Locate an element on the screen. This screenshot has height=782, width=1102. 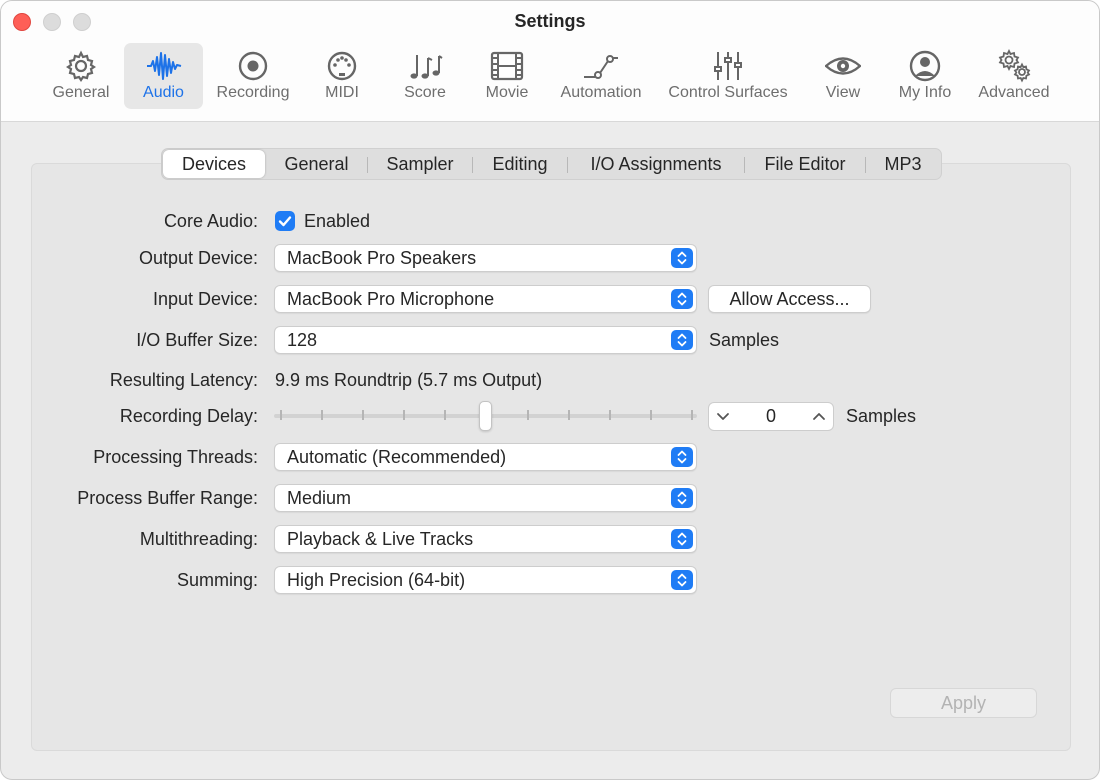
toolbar-recording: Recording is located at coordinates (253, 76).